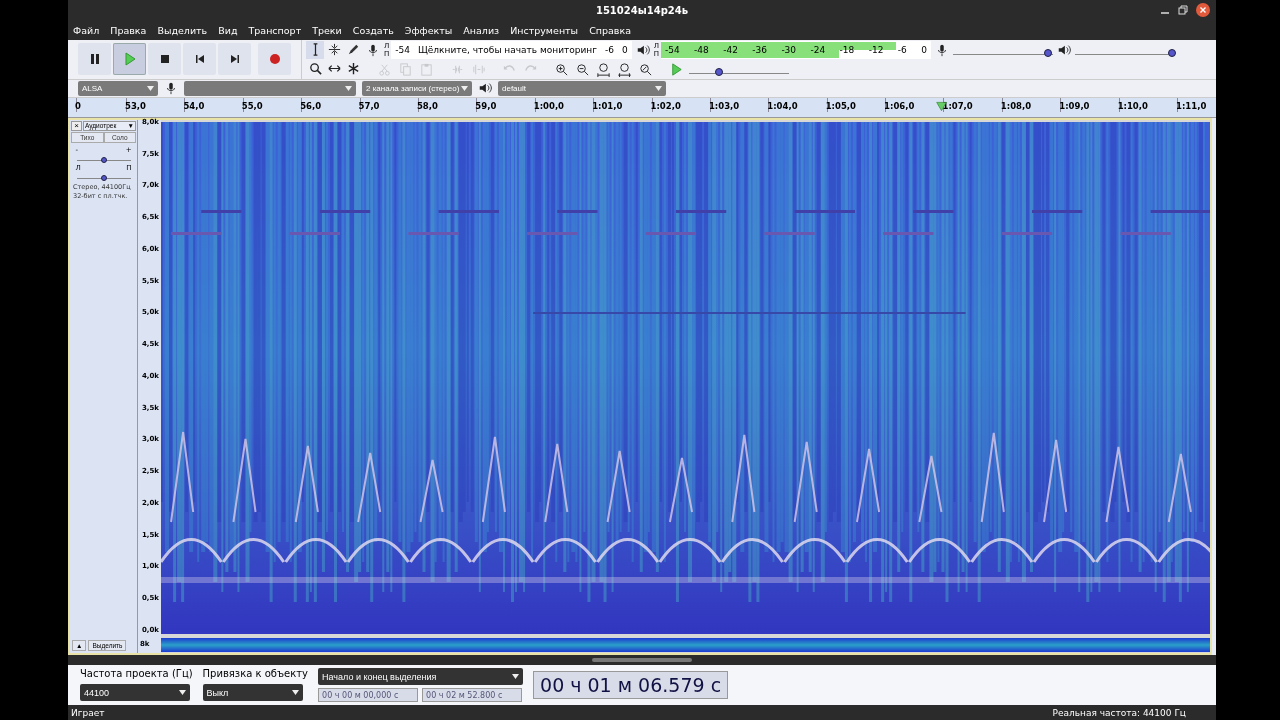  What do you see at coordinates (136, 674) in the screenshot?
I see `project-rate-label: Частота проекта (Гц)` at bounding box center [136, 674].